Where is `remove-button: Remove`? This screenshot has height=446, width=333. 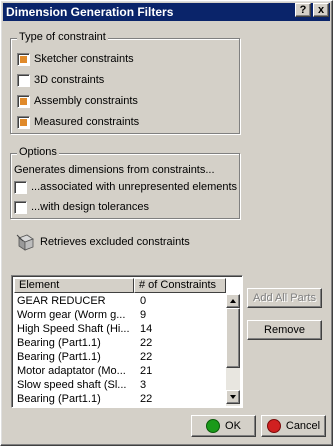 remove-button: Remove is located at coordinates (284, 330).